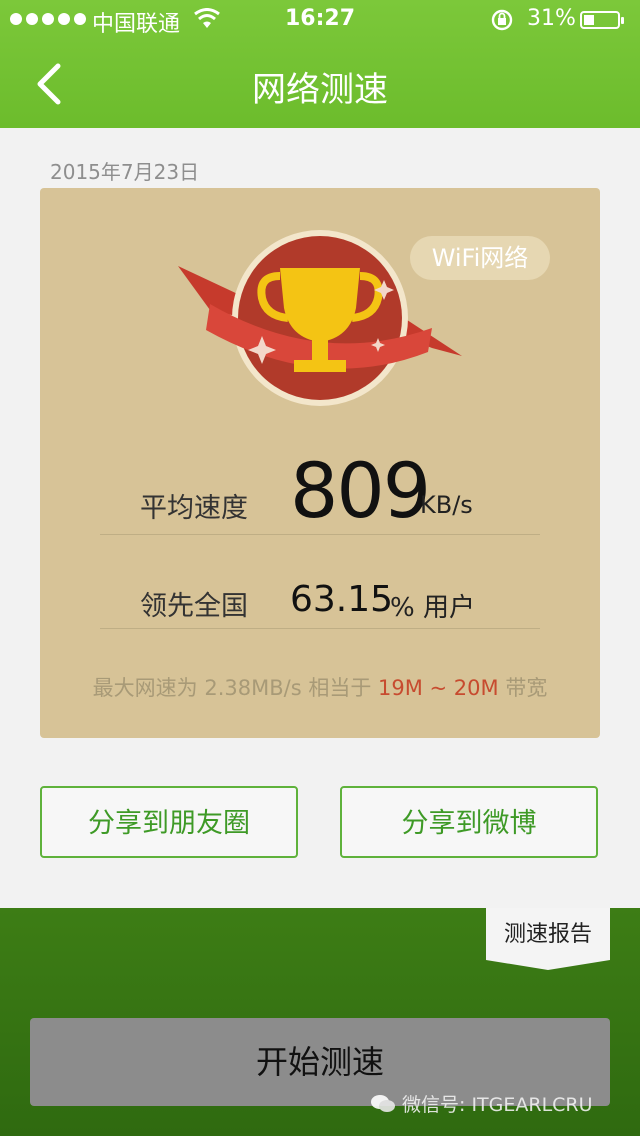  I want to click on header-bar: 中国联通 16:27 31% 网络测速, so click(320, 64).